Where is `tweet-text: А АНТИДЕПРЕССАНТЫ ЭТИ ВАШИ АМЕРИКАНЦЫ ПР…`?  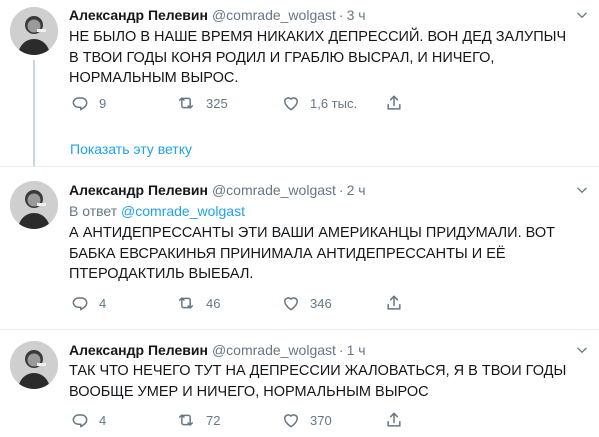 tweet-text: А АНТИДЕПРЕССАНТЫ ЭТИ ВАШИ АМЕРИКАНЦЫ ПР… is located at coordinates (312, 253).